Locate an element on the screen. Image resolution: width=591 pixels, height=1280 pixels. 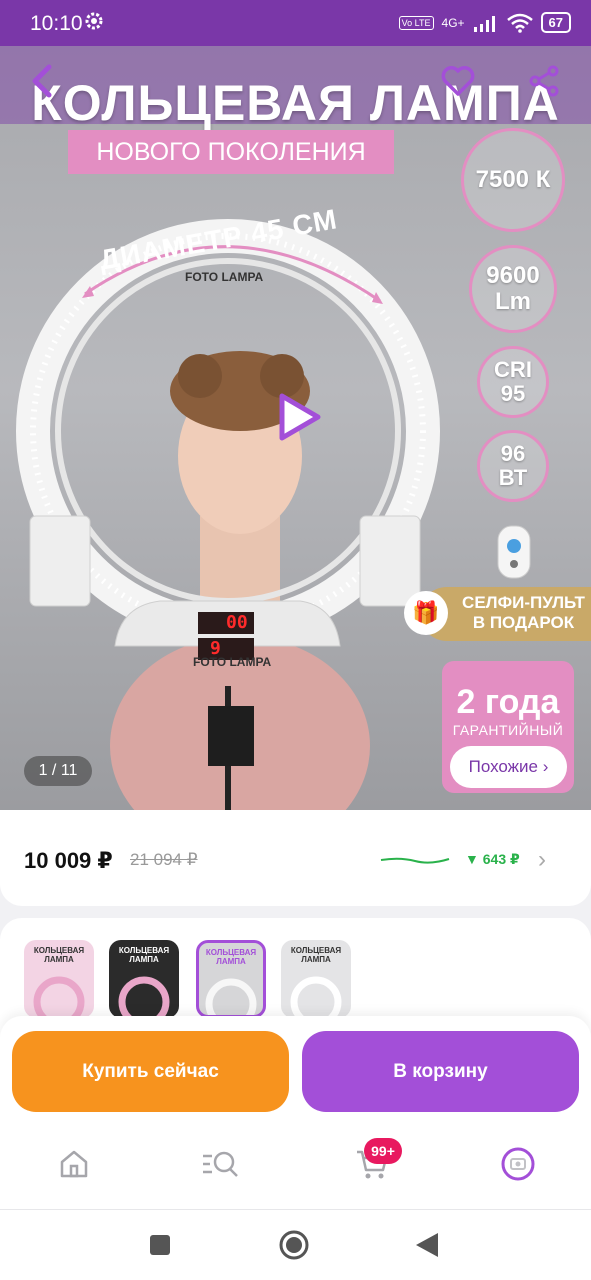
back-button is located at coordinates (42, 81).